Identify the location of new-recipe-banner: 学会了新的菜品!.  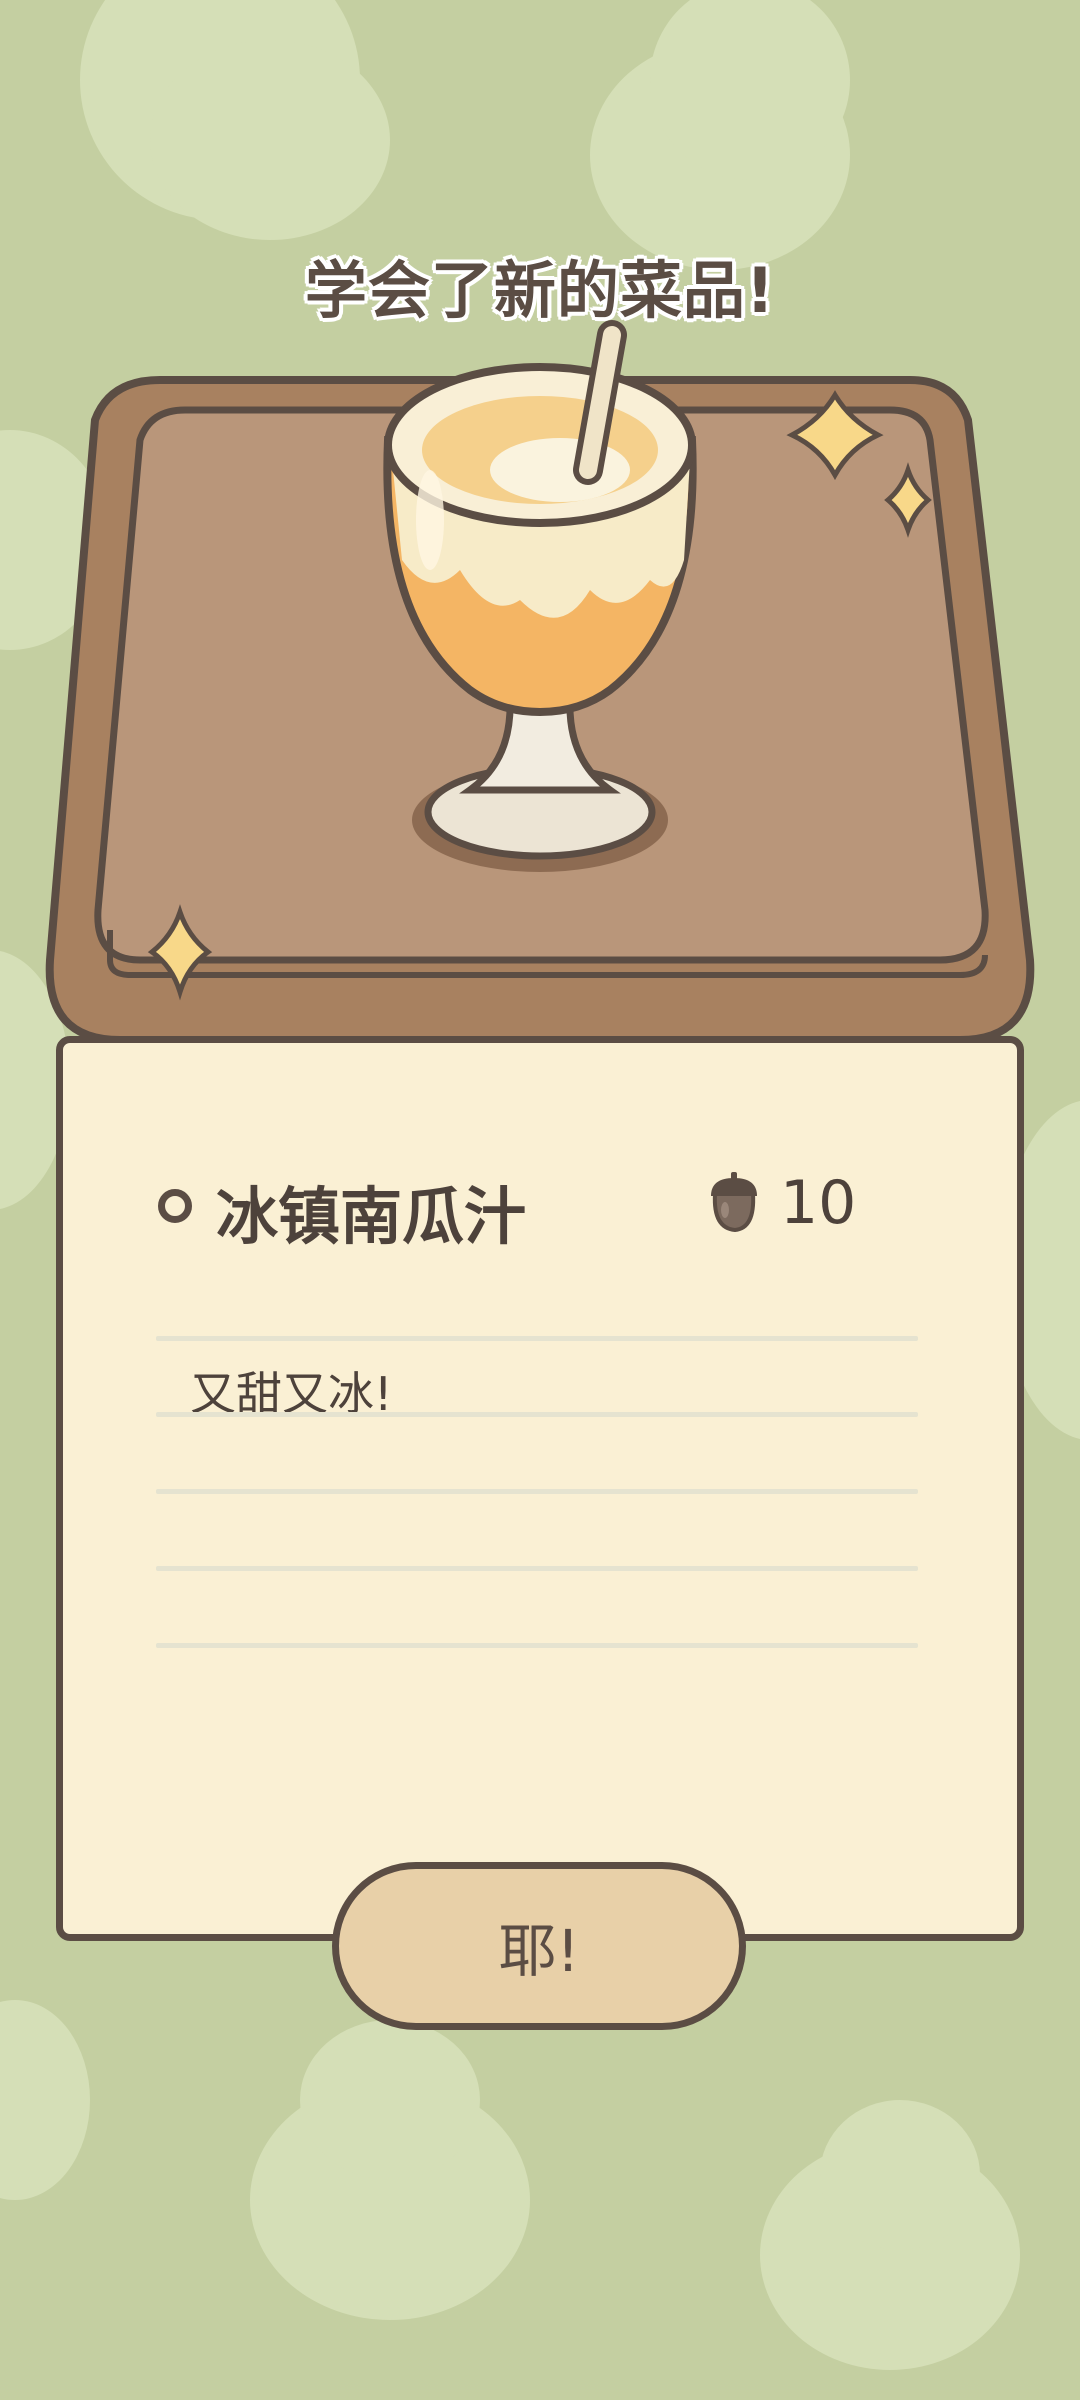
(540, 290).